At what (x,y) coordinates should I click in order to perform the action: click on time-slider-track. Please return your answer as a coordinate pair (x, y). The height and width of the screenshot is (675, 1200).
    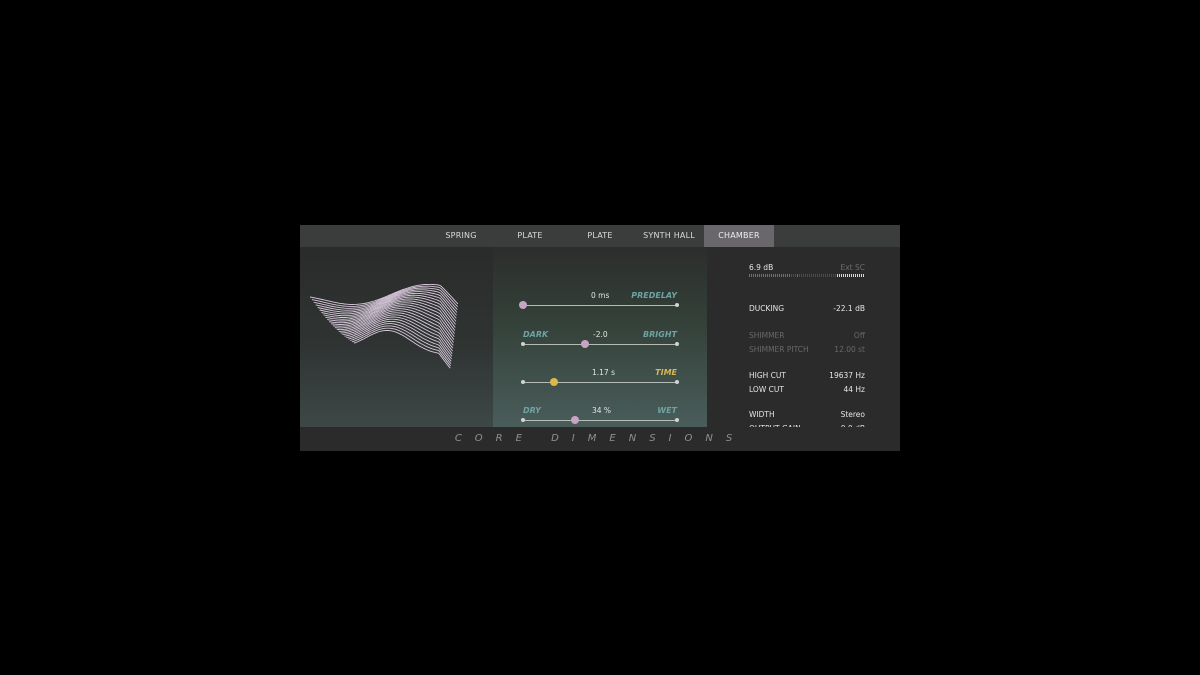
    Looking at the image, I should click on (600, 382).